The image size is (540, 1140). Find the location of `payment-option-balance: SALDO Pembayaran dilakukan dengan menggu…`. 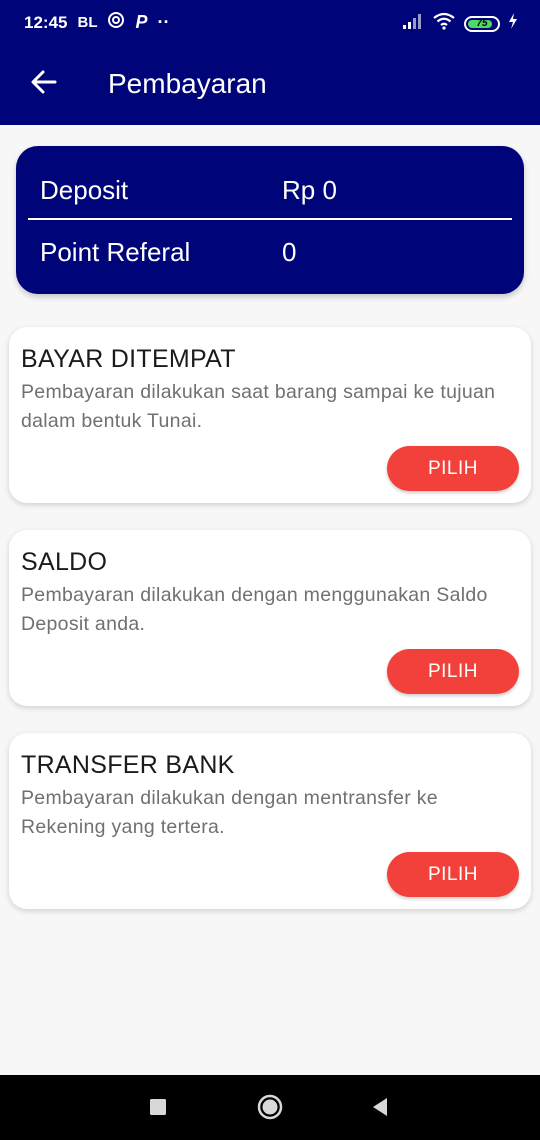

payment-option-balance: SALDO Pembayaran dilakukan dengan menggu… is located at coordinates (270, 618).